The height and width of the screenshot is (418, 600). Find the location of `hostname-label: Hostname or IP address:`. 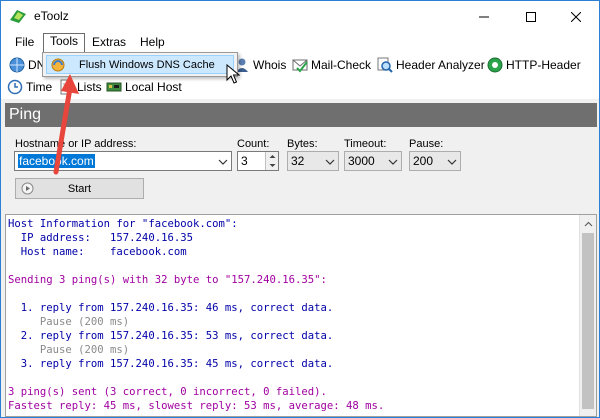

hostname-label: Hostname or IP address: is located at coordinates (76, 144).